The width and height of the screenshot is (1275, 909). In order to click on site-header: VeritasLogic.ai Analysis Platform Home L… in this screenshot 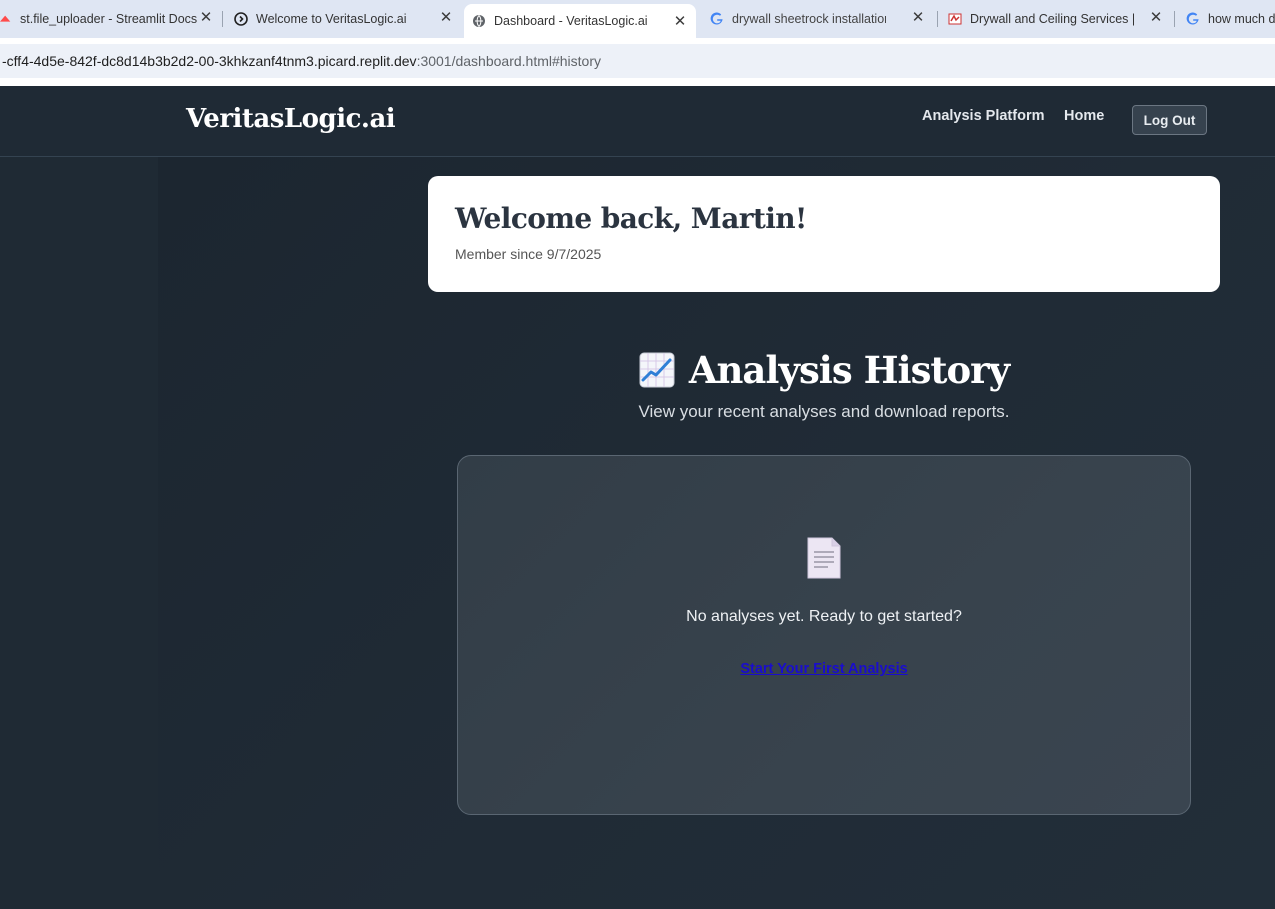, I will do `click(637, 121)`.